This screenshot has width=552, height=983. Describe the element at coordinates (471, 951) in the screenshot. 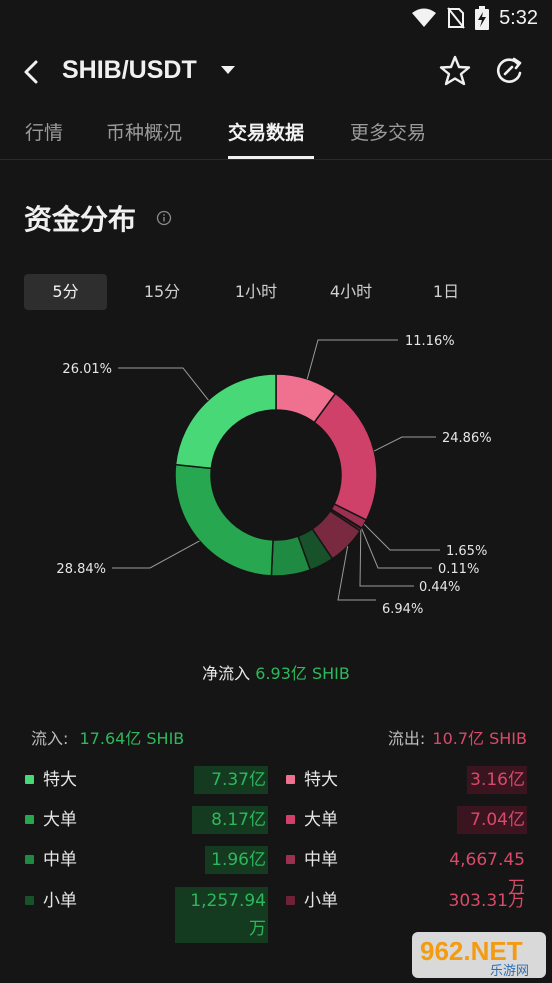

I see `watermark-text: 962.NET` at that location.